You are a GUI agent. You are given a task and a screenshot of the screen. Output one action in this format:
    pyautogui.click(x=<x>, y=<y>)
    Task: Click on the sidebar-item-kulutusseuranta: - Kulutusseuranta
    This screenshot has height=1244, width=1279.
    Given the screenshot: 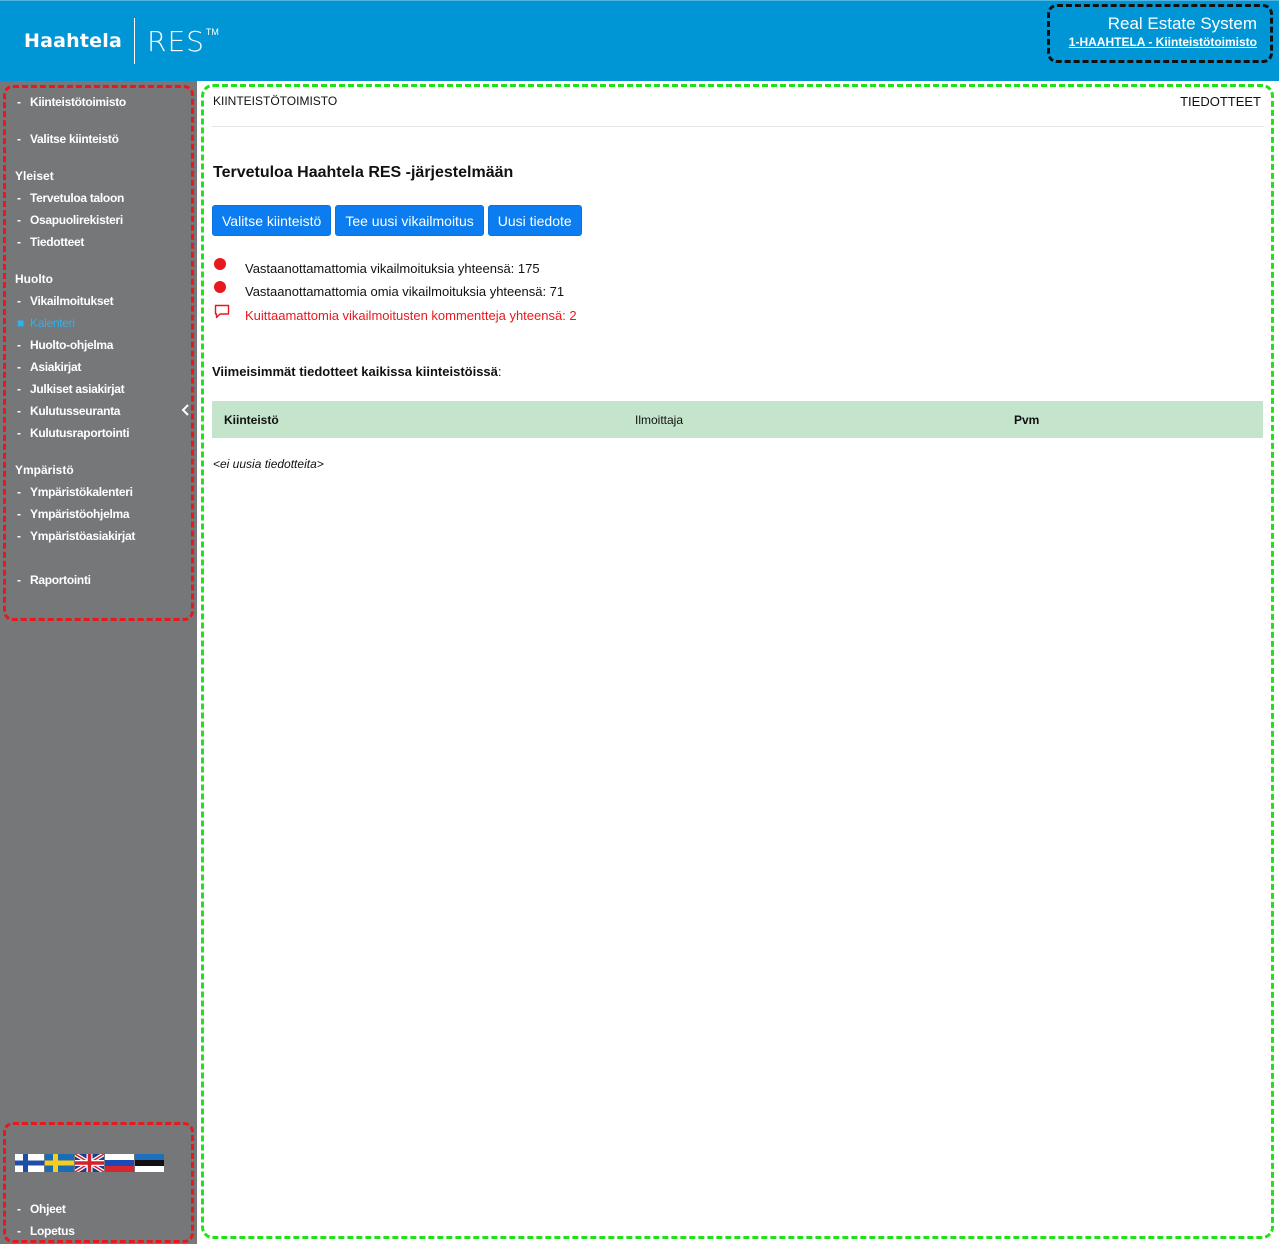 What is the action you would take?
    pyautogui.click(x=68, y=411)
    